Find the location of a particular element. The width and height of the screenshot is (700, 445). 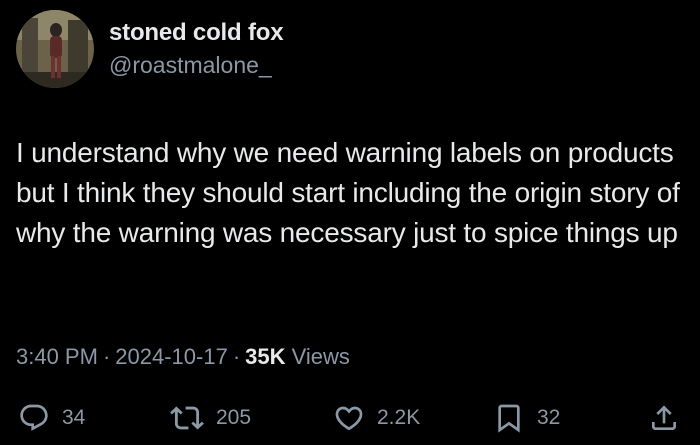

bookmark-icon is located at coordinates (509, 418).